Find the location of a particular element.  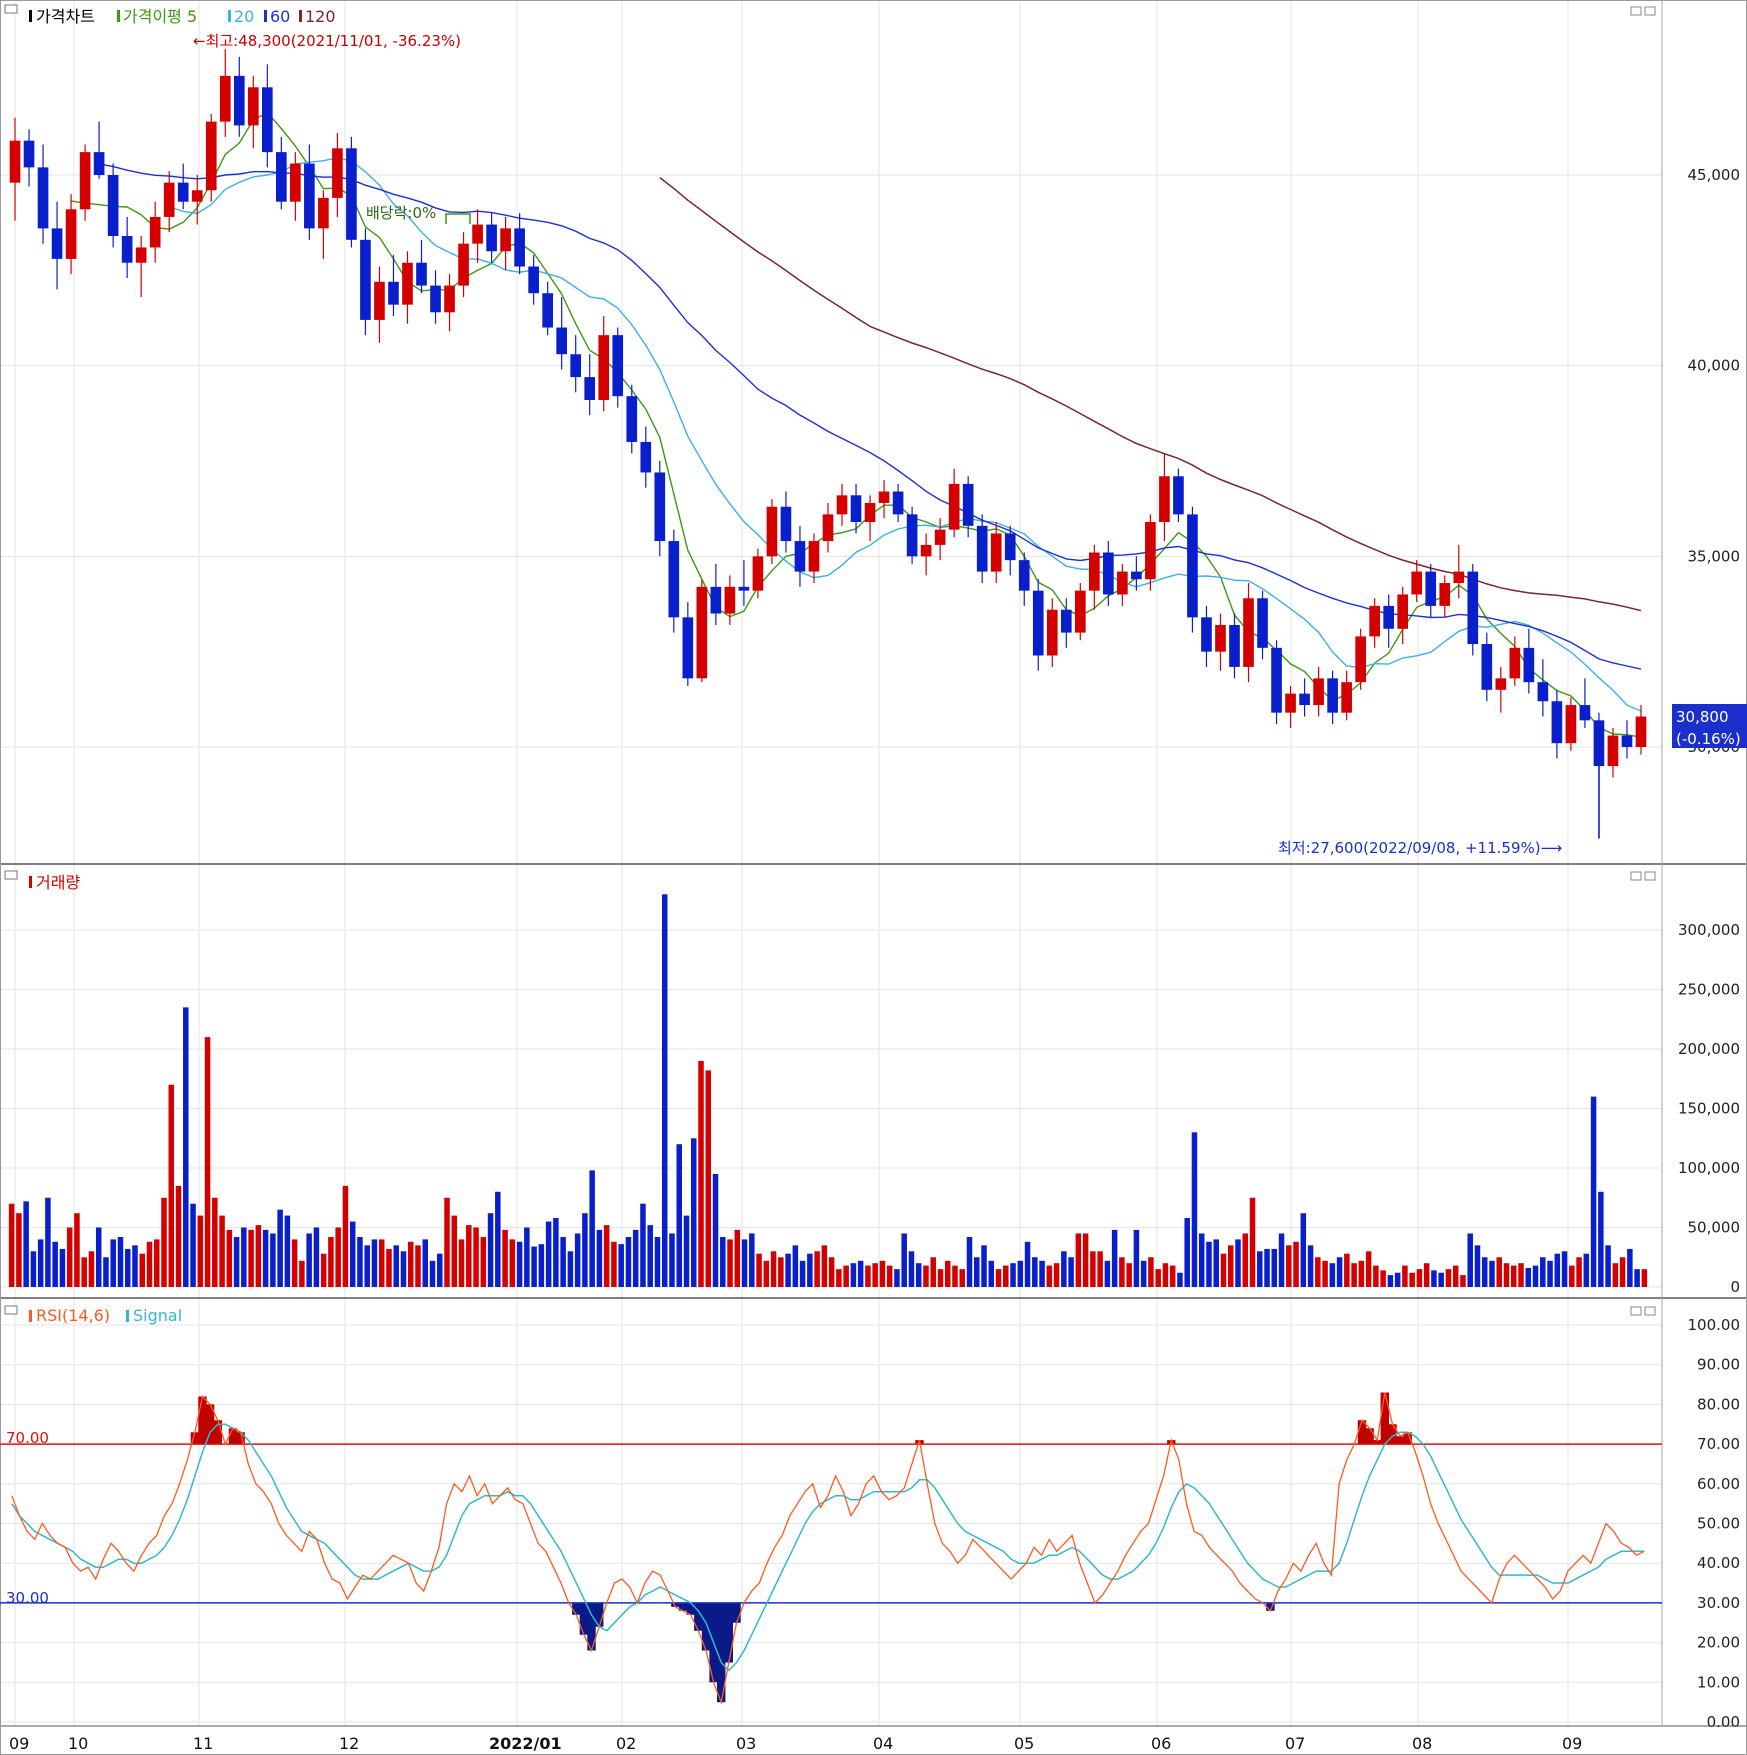

volume-y-tick-label: 0 is located at coordinates (1735, 1287).